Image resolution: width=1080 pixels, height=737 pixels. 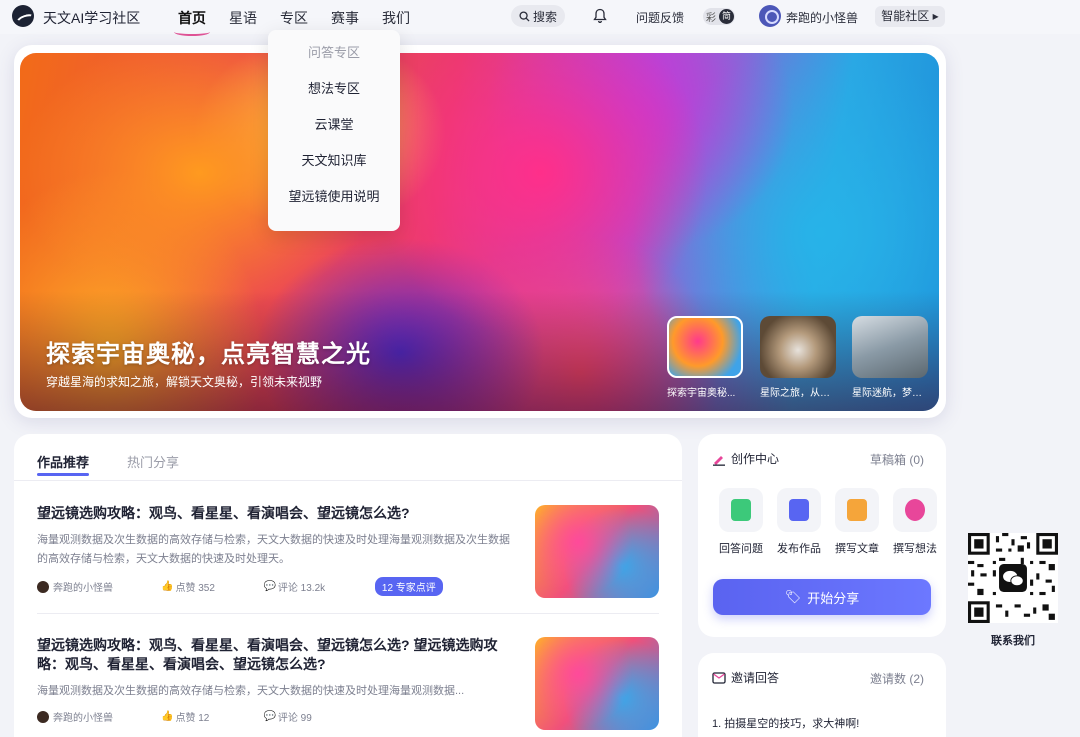 I want to click on smart-community-button: 智能社区 ▸, so click(x=910, y=16).